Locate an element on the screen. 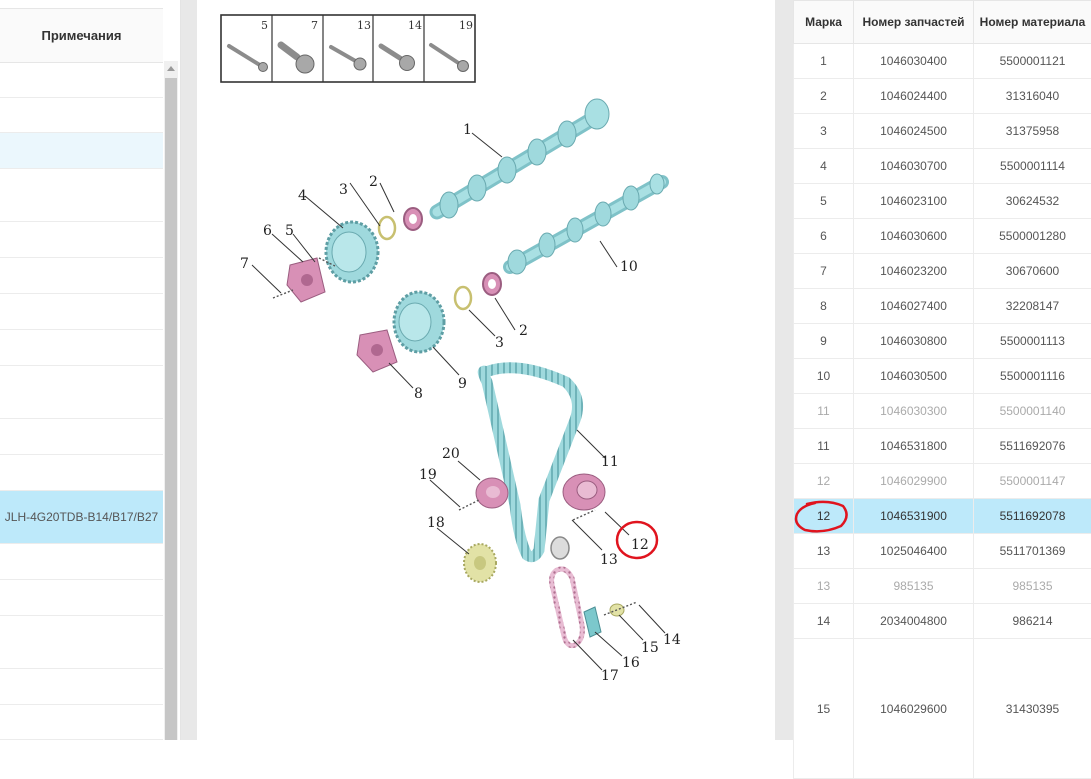  vvt-gear-upper is located at coordinates (352, 252).